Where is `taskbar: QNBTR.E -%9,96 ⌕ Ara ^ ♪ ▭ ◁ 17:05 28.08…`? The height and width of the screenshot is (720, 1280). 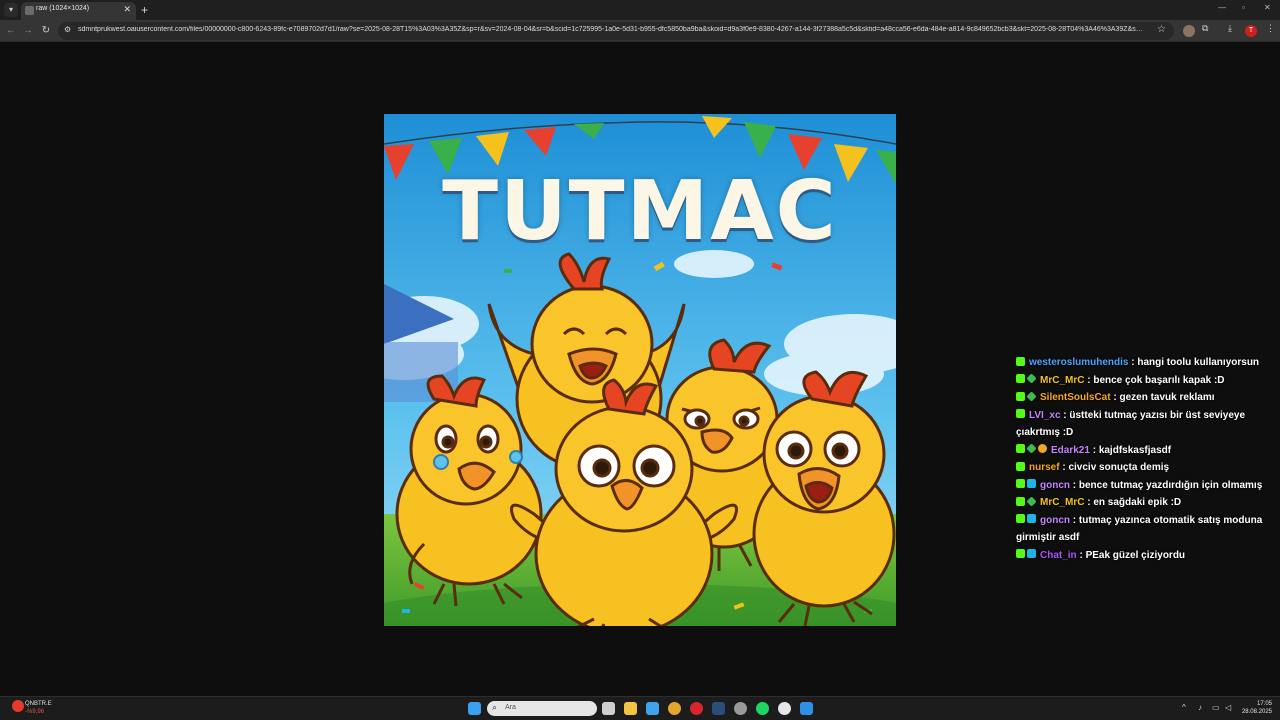 taskbar: QNBTR.E -%9,96 ⌕ Ara ^ ♪ ▭ ◁ 17:05 28.08… is located at coordinates (640, 708).